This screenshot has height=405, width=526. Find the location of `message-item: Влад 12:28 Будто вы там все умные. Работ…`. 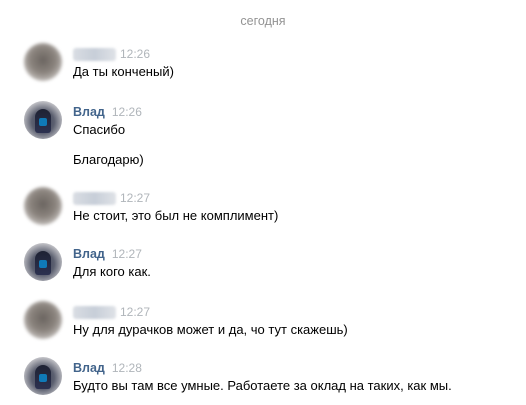

message-item: Влад 12:28 Будто вы там все умные. Работ… is located at coordinates (269, 380).